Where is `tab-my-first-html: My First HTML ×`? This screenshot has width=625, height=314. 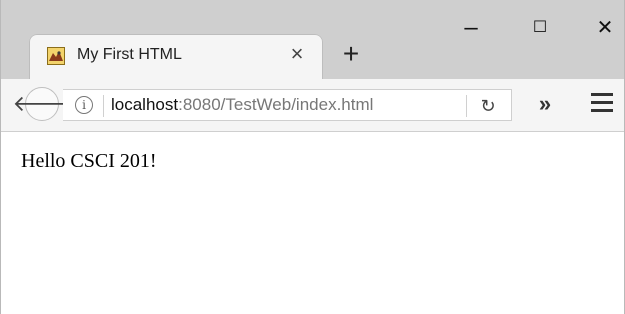
tab-my-first-html: My First HTML × is located at coordinates (176, 57).